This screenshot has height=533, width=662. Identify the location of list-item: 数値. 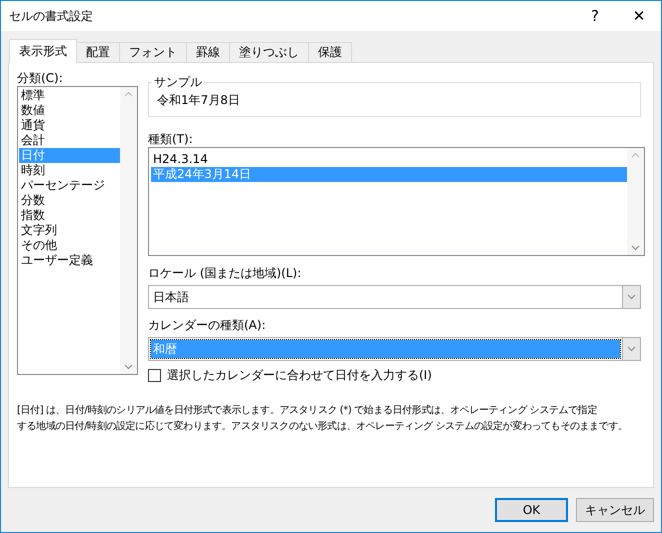
(69, 110).